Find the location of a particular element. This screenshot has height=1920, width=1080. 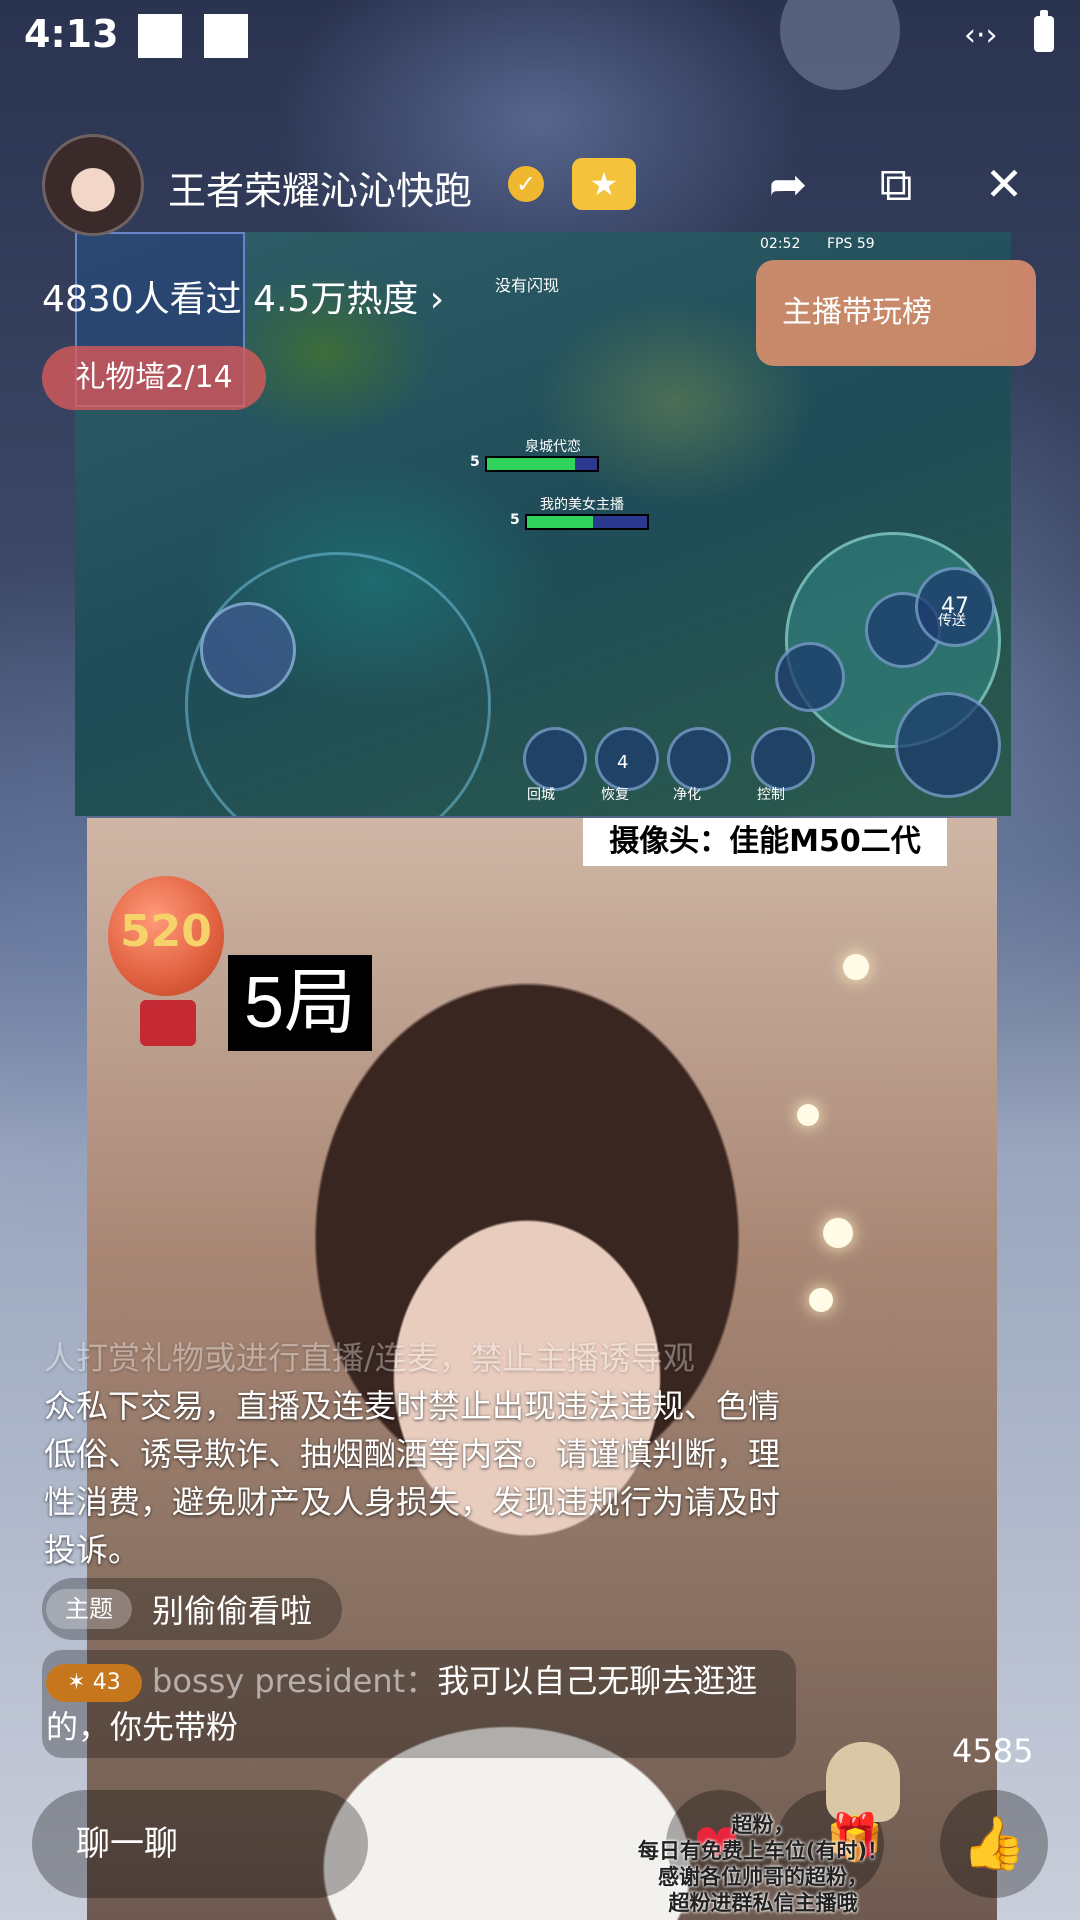

balloon-basket is located at coordinates (168, 1023).